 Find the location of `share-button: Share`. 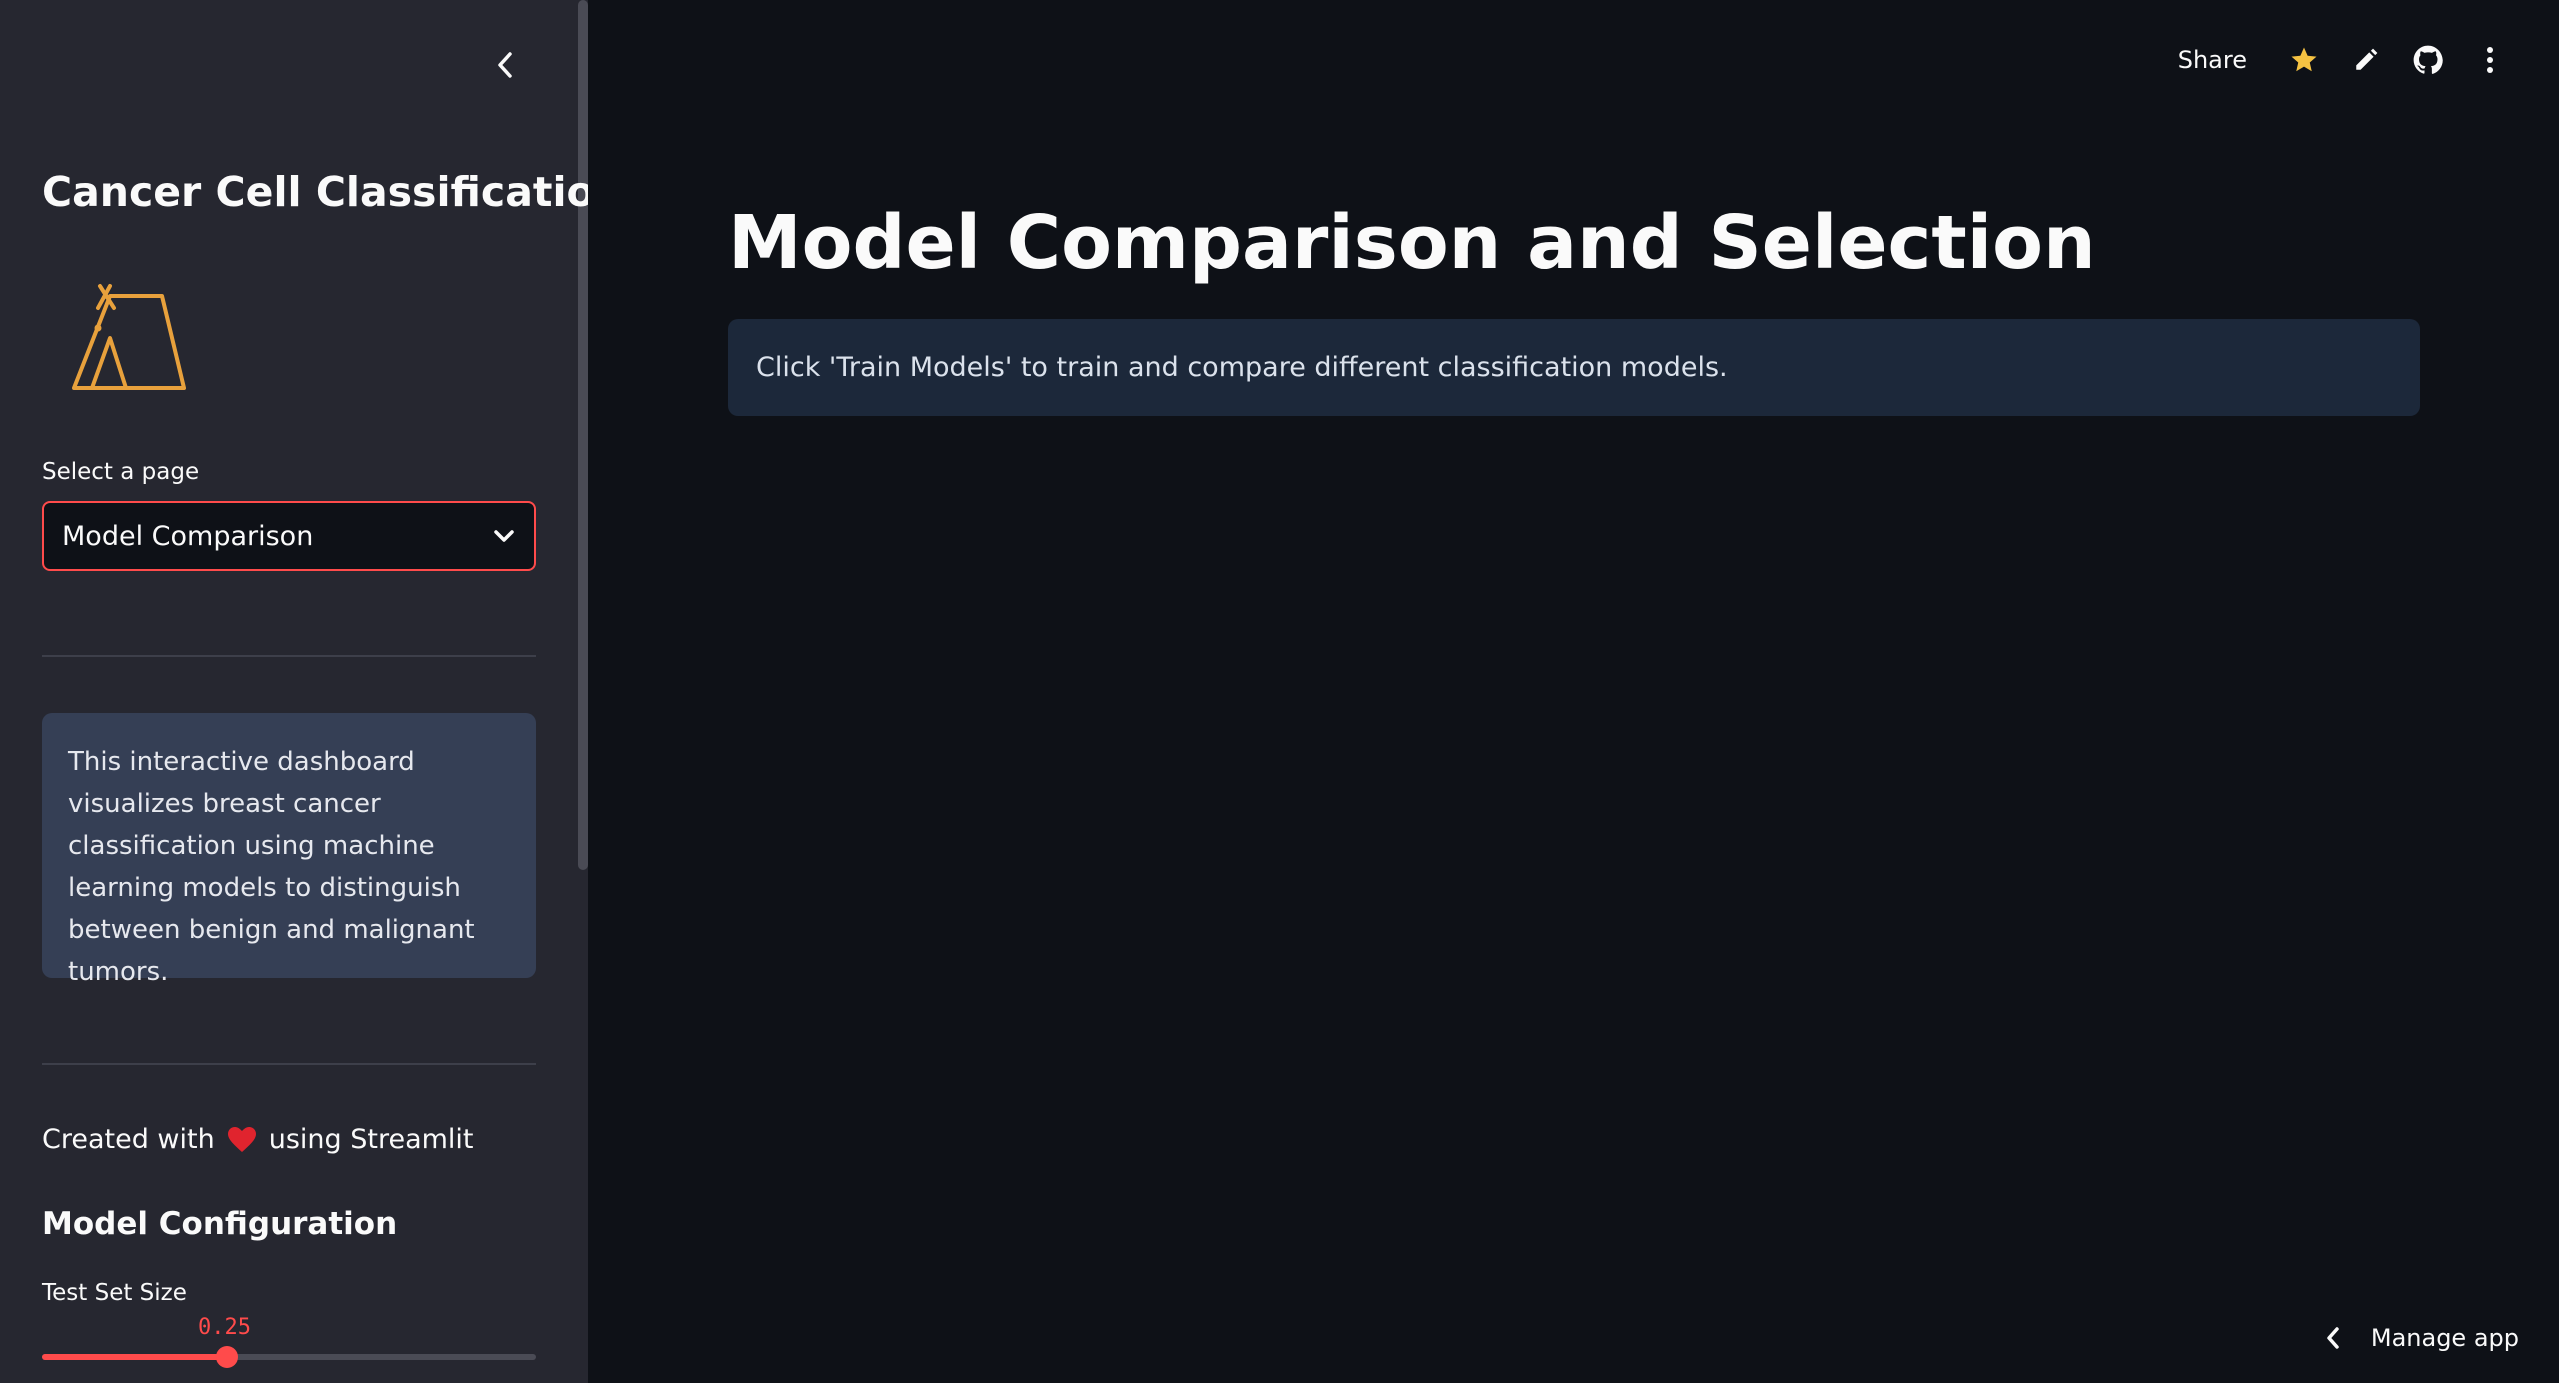

share-button: Share is located at coordinates (2212, 60).